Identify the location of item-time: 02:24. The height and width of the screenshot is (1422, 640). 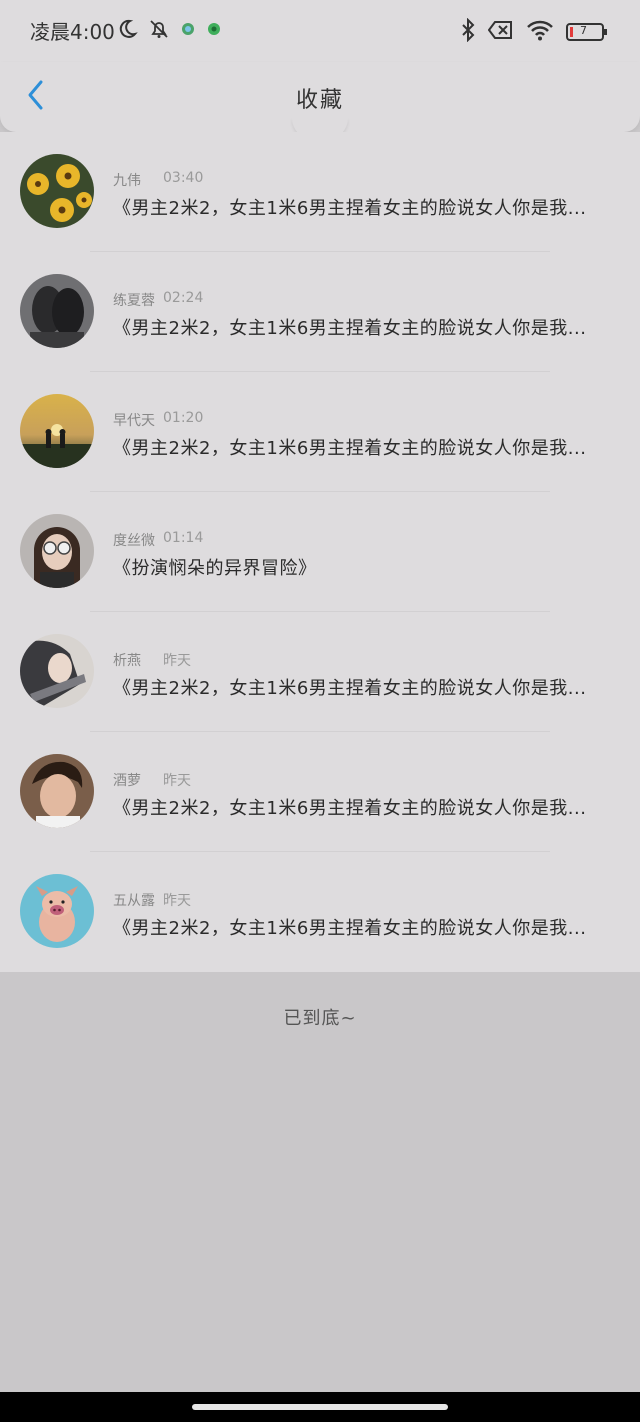
(183, 298).